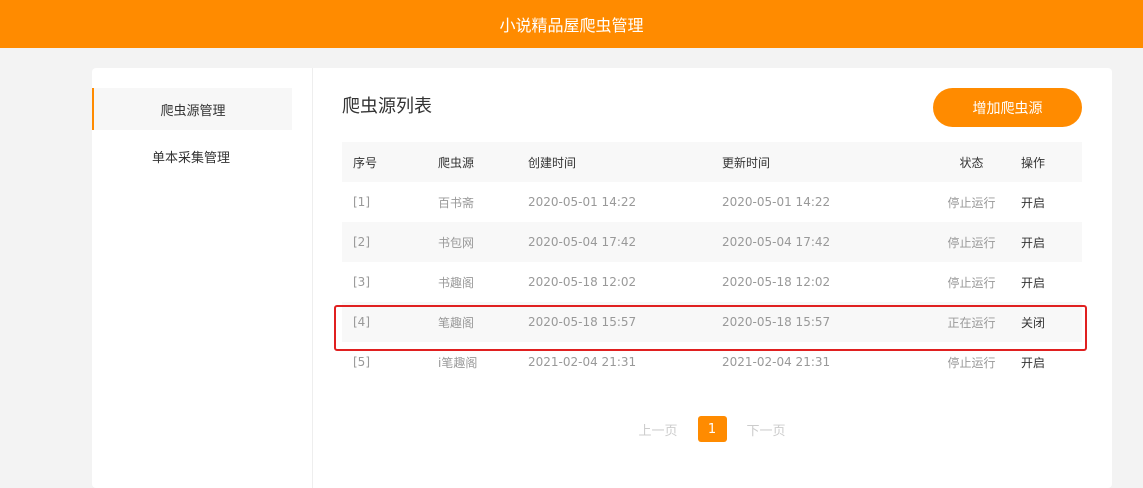  I want to click on top-bar: 小说精品屋爬虫管理, so click(571, 24).